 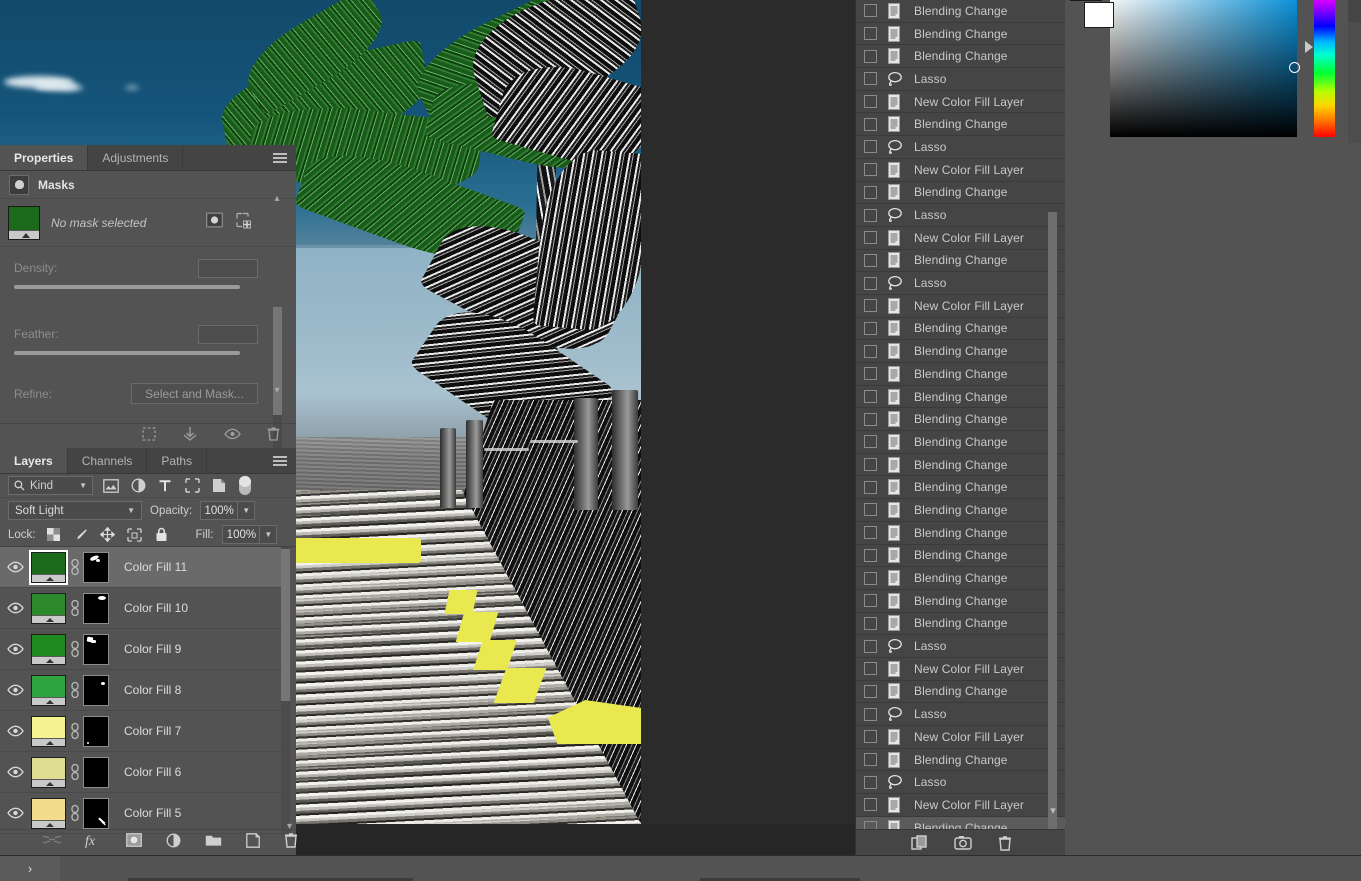 What do you see at coordinates (252, 842) in the screenshot?
I see `new-layer-icon` at bounding box center [252, 842].